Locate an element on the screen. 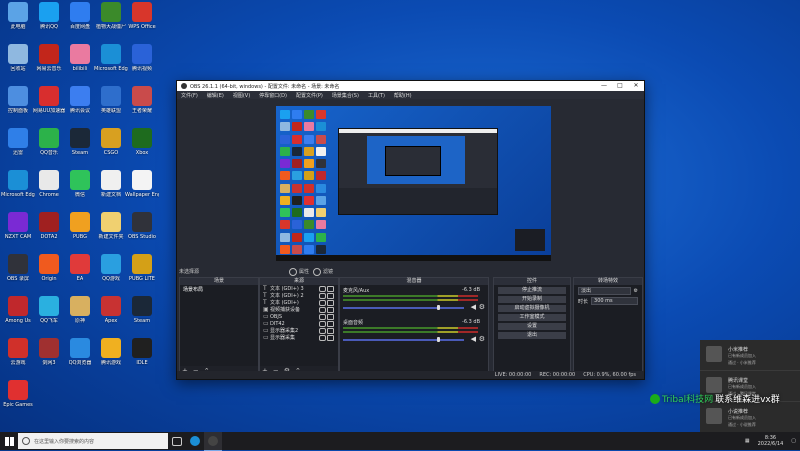 The image size is (800, 451). desktop-icon: 王者荣耀 is located at coordinates (142, 100).